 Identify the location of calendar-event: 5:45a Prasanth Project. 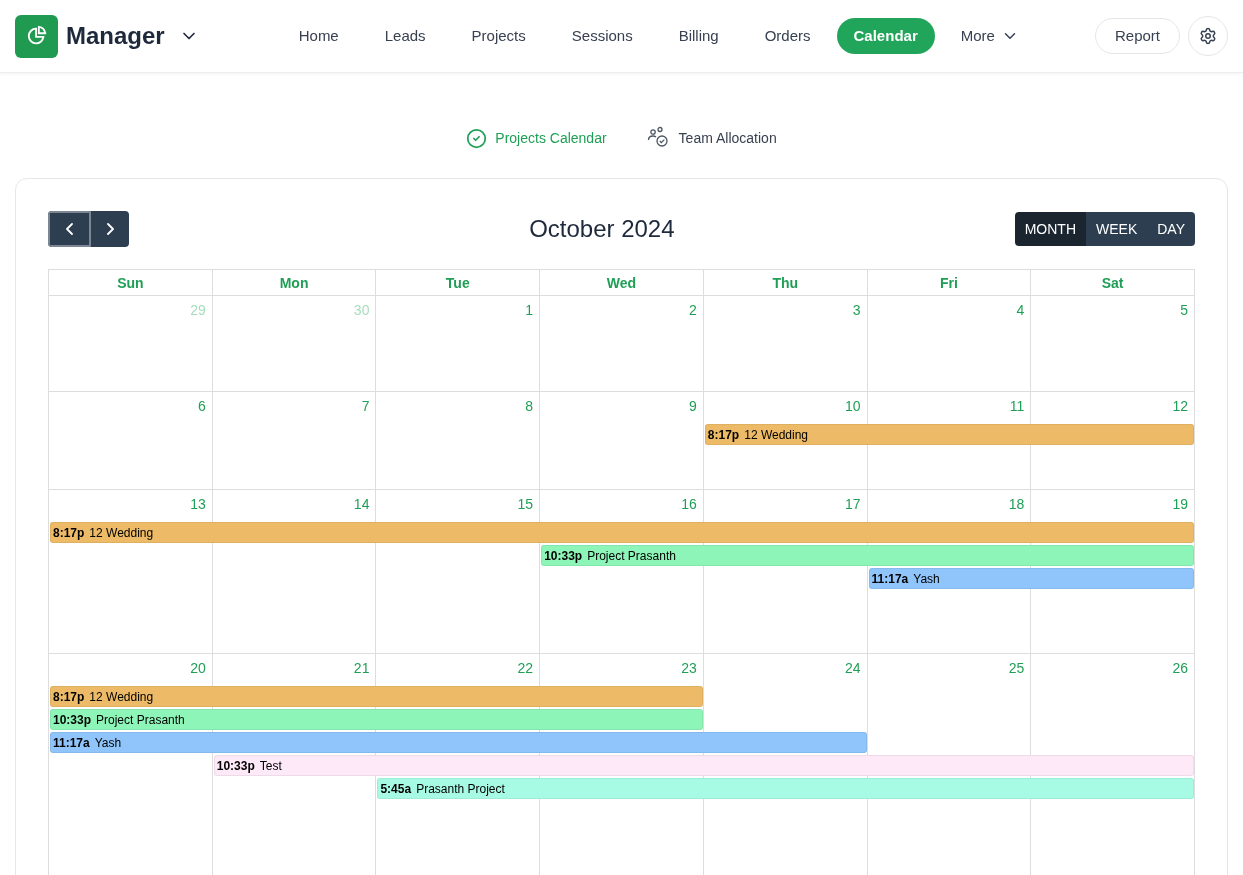
(785, 788).